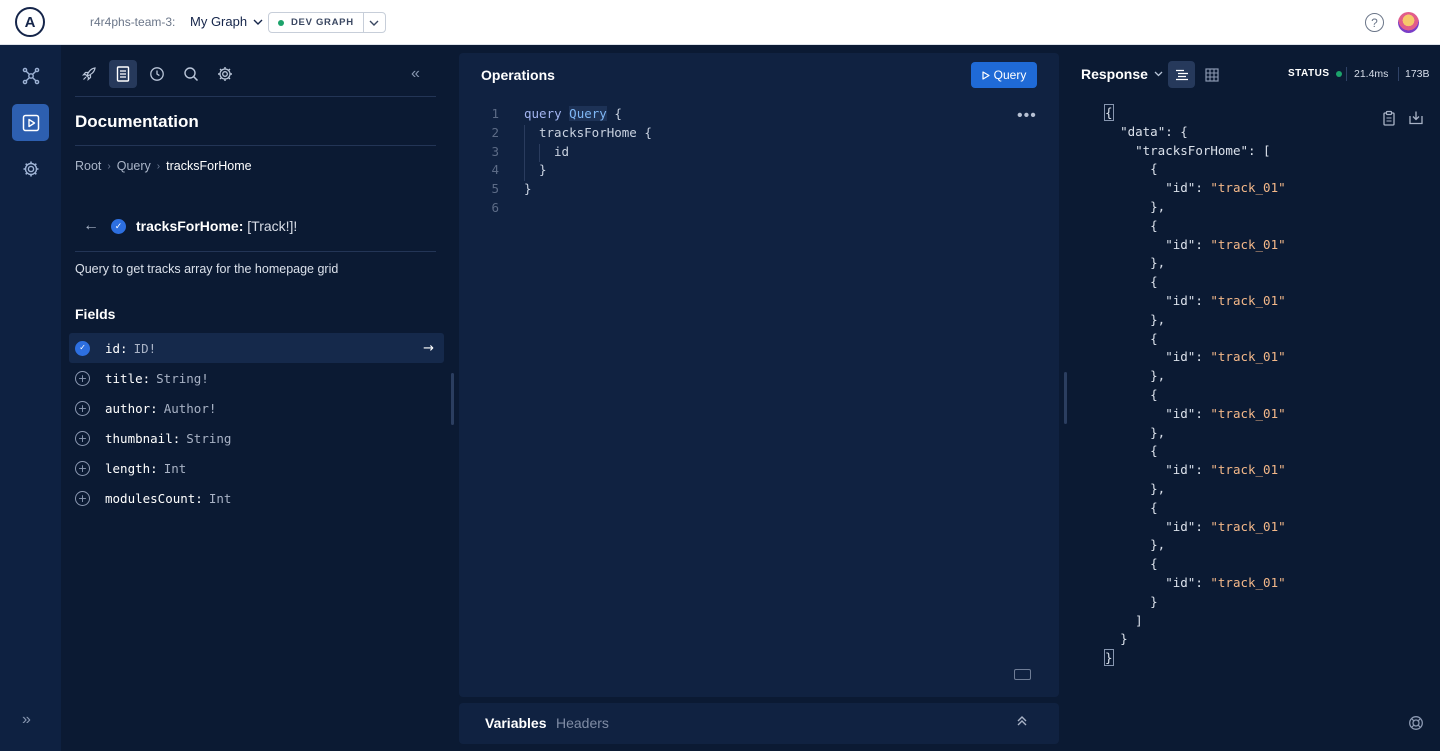 This screenshot has width=1440, height=751. I want to click on table-icon, so click(1211, 74).